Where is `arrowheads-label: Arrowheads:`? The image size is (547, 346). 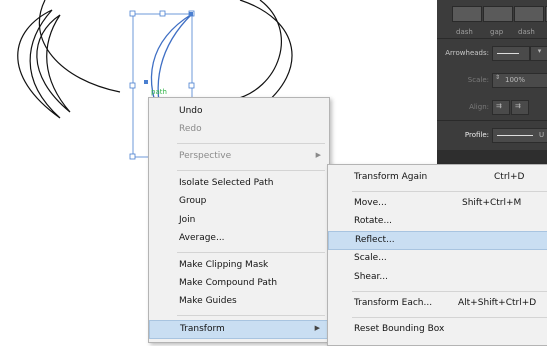
arrowheads-label: Arrowheads: is located at coordinates (467, 53).